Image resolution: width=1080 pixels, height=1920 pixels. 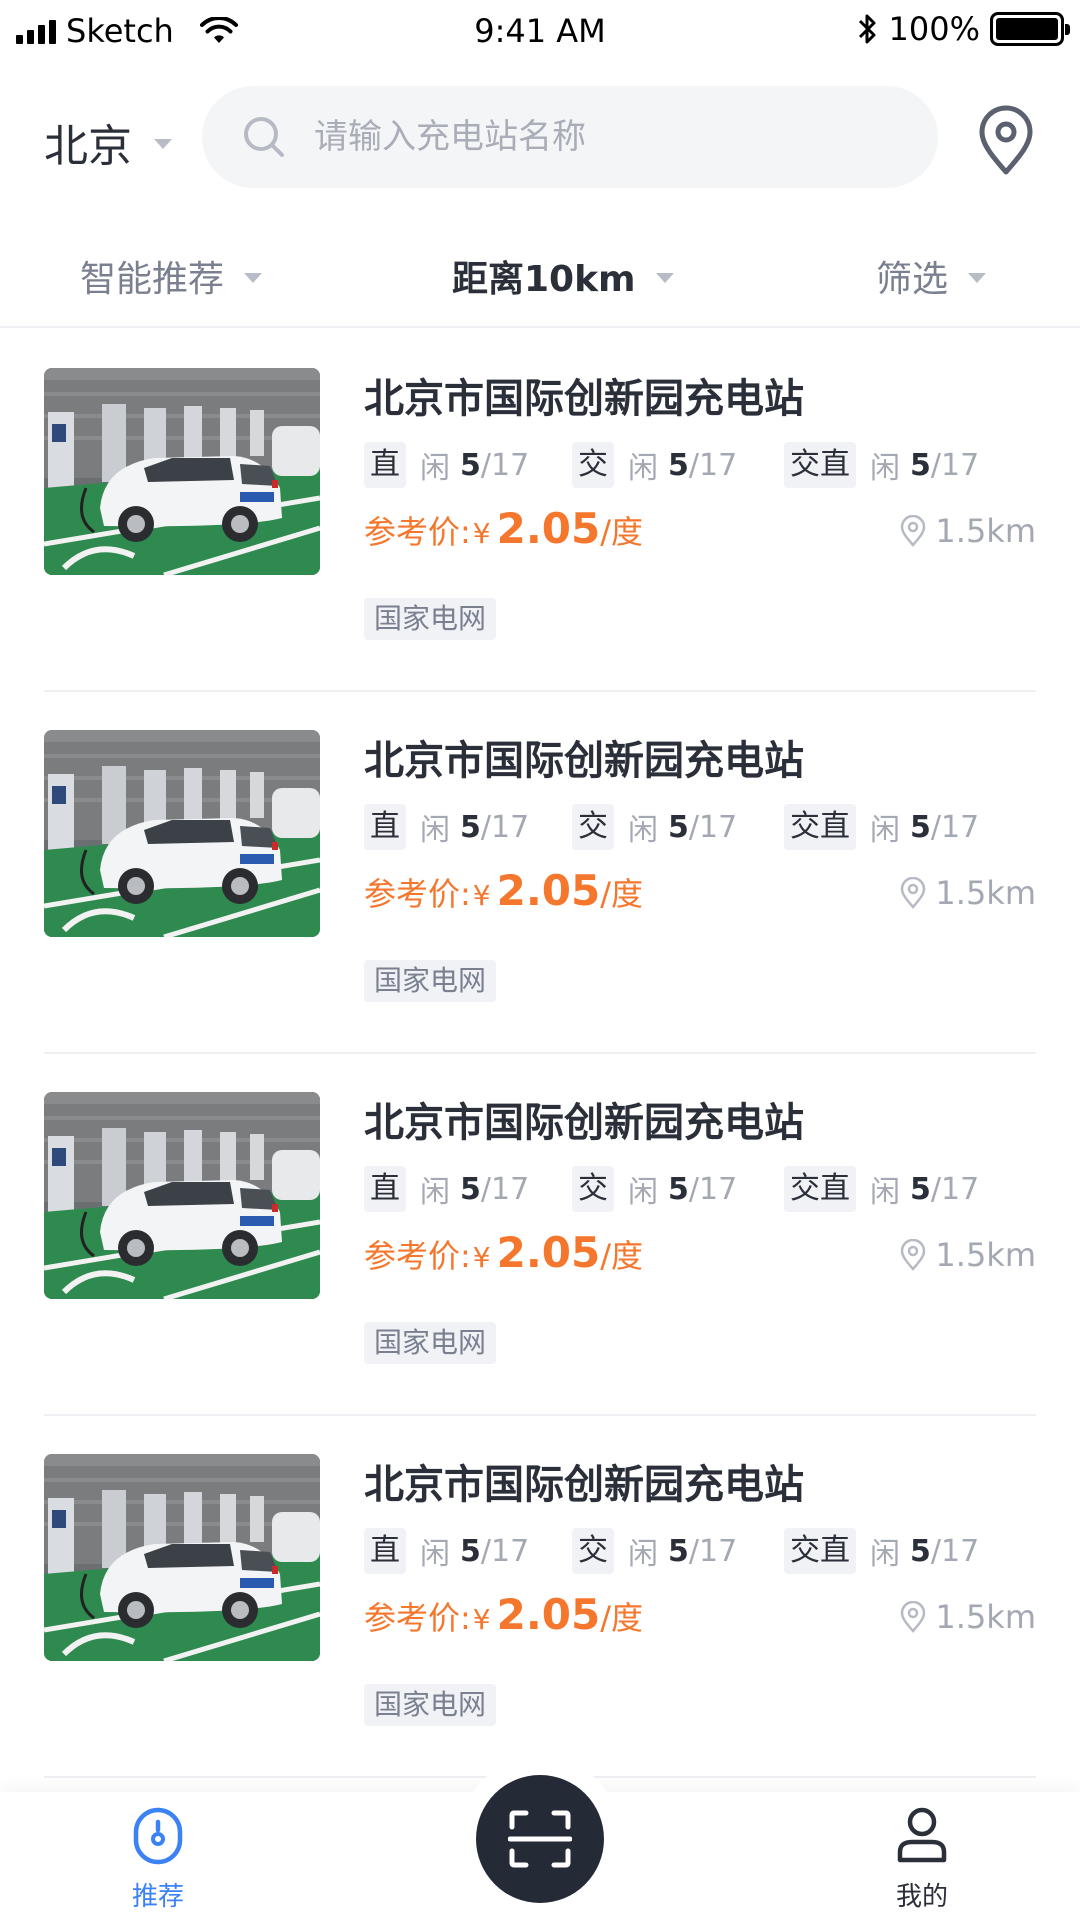 I want to click on recommend-icon, so click(x=158, y=1836).